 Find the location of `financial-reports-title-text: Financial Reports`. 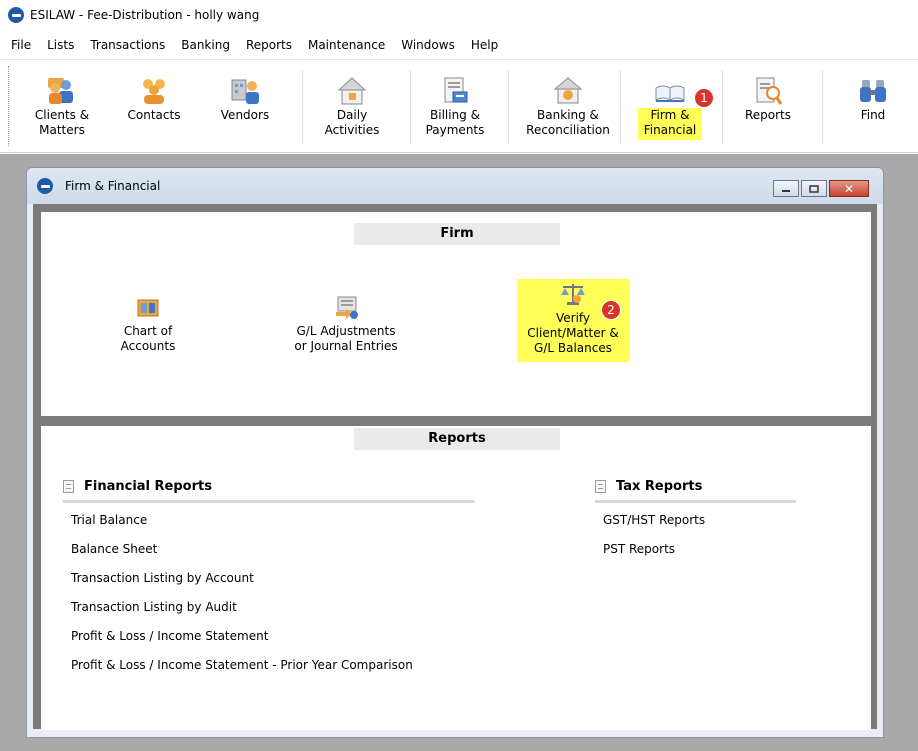

financial-reports-title-text: Financial Reports is located at coordinates (148, 486).